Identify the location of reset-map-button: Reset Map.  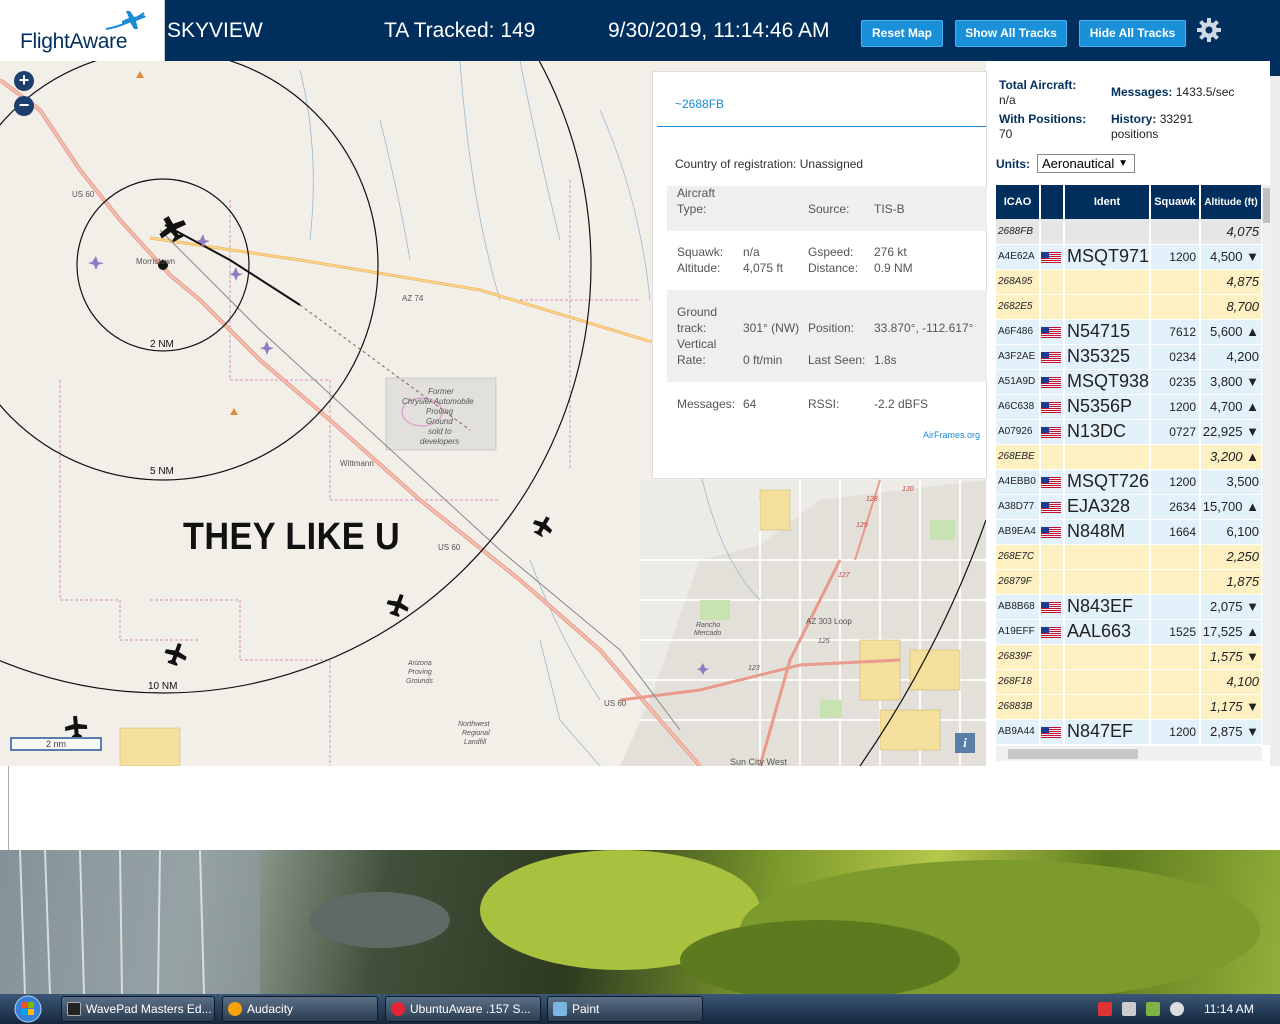
(902, 33).